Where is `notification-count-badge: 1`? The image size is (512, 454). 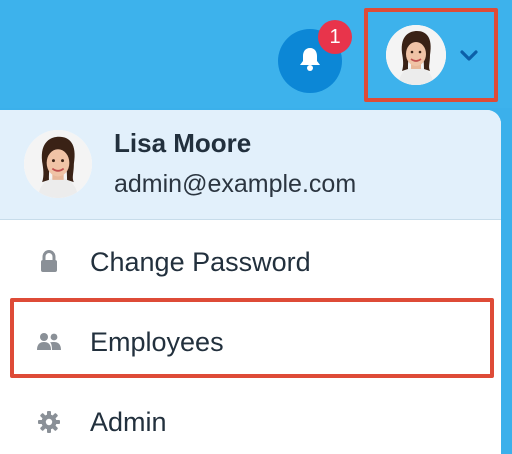 notification-count-badge: 1 is located at coordinates (335, 37).